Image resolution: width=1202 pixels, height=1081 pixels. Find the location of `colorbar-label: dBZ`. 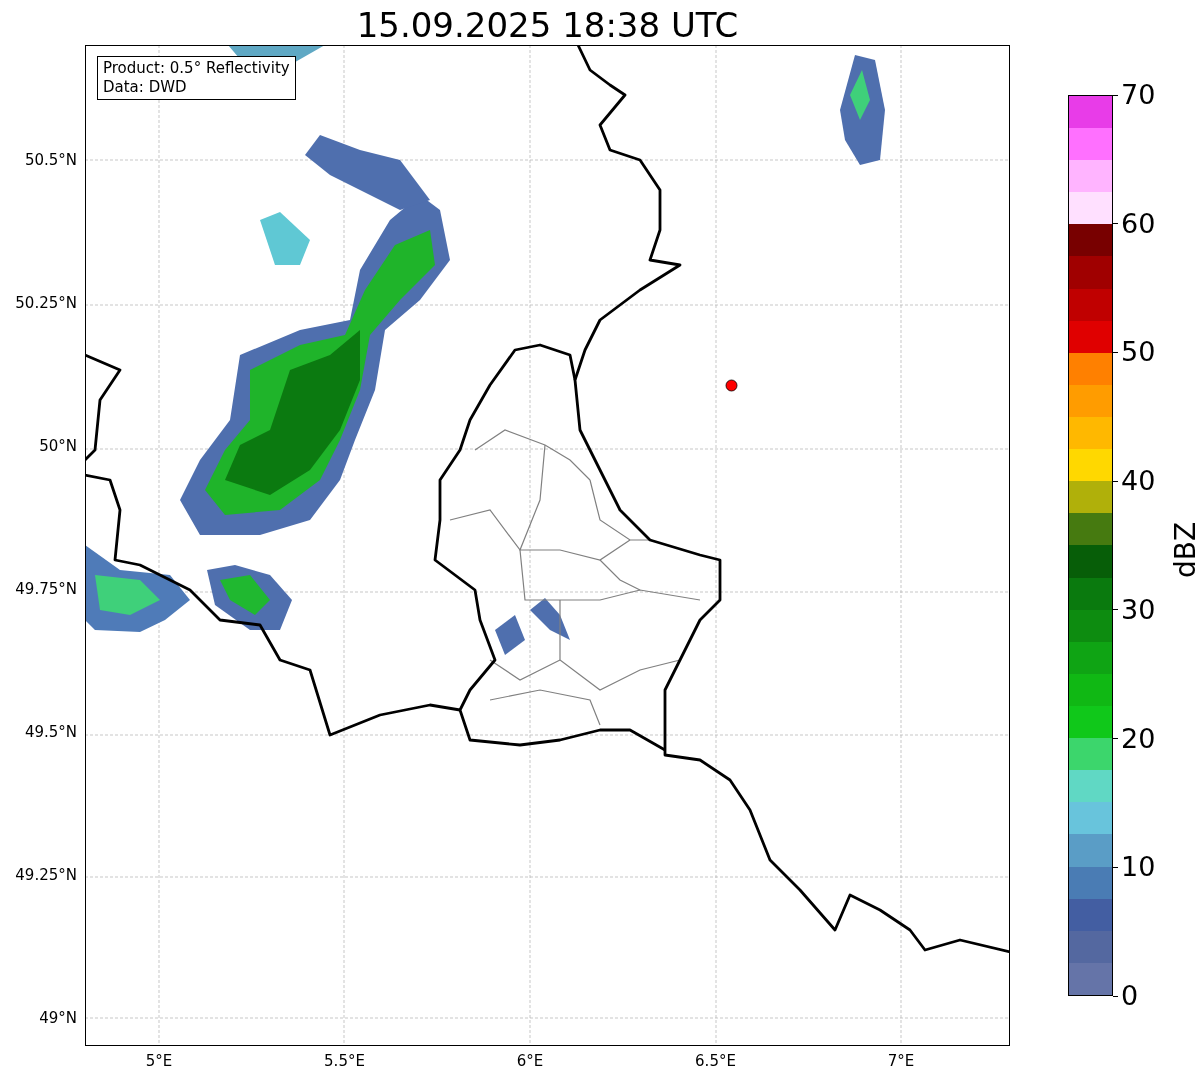

colorbar-label: dBZ is located at coordinates (1185, 550).